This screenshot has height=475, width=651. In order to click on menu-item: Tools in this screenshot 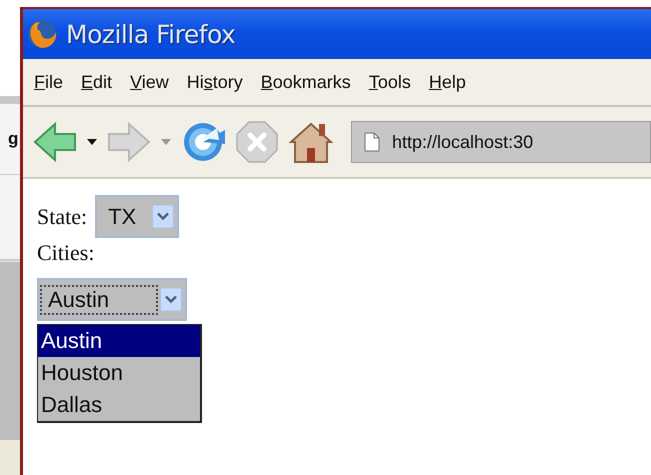, I will do `click(389, 82)`.